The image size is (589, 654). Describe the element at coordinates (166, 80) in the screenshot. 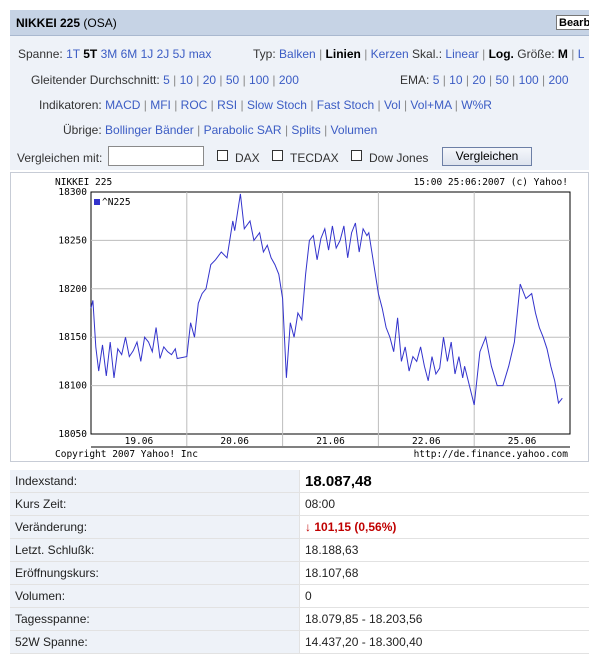

I see `moving-average-option-5: 5` at that location.